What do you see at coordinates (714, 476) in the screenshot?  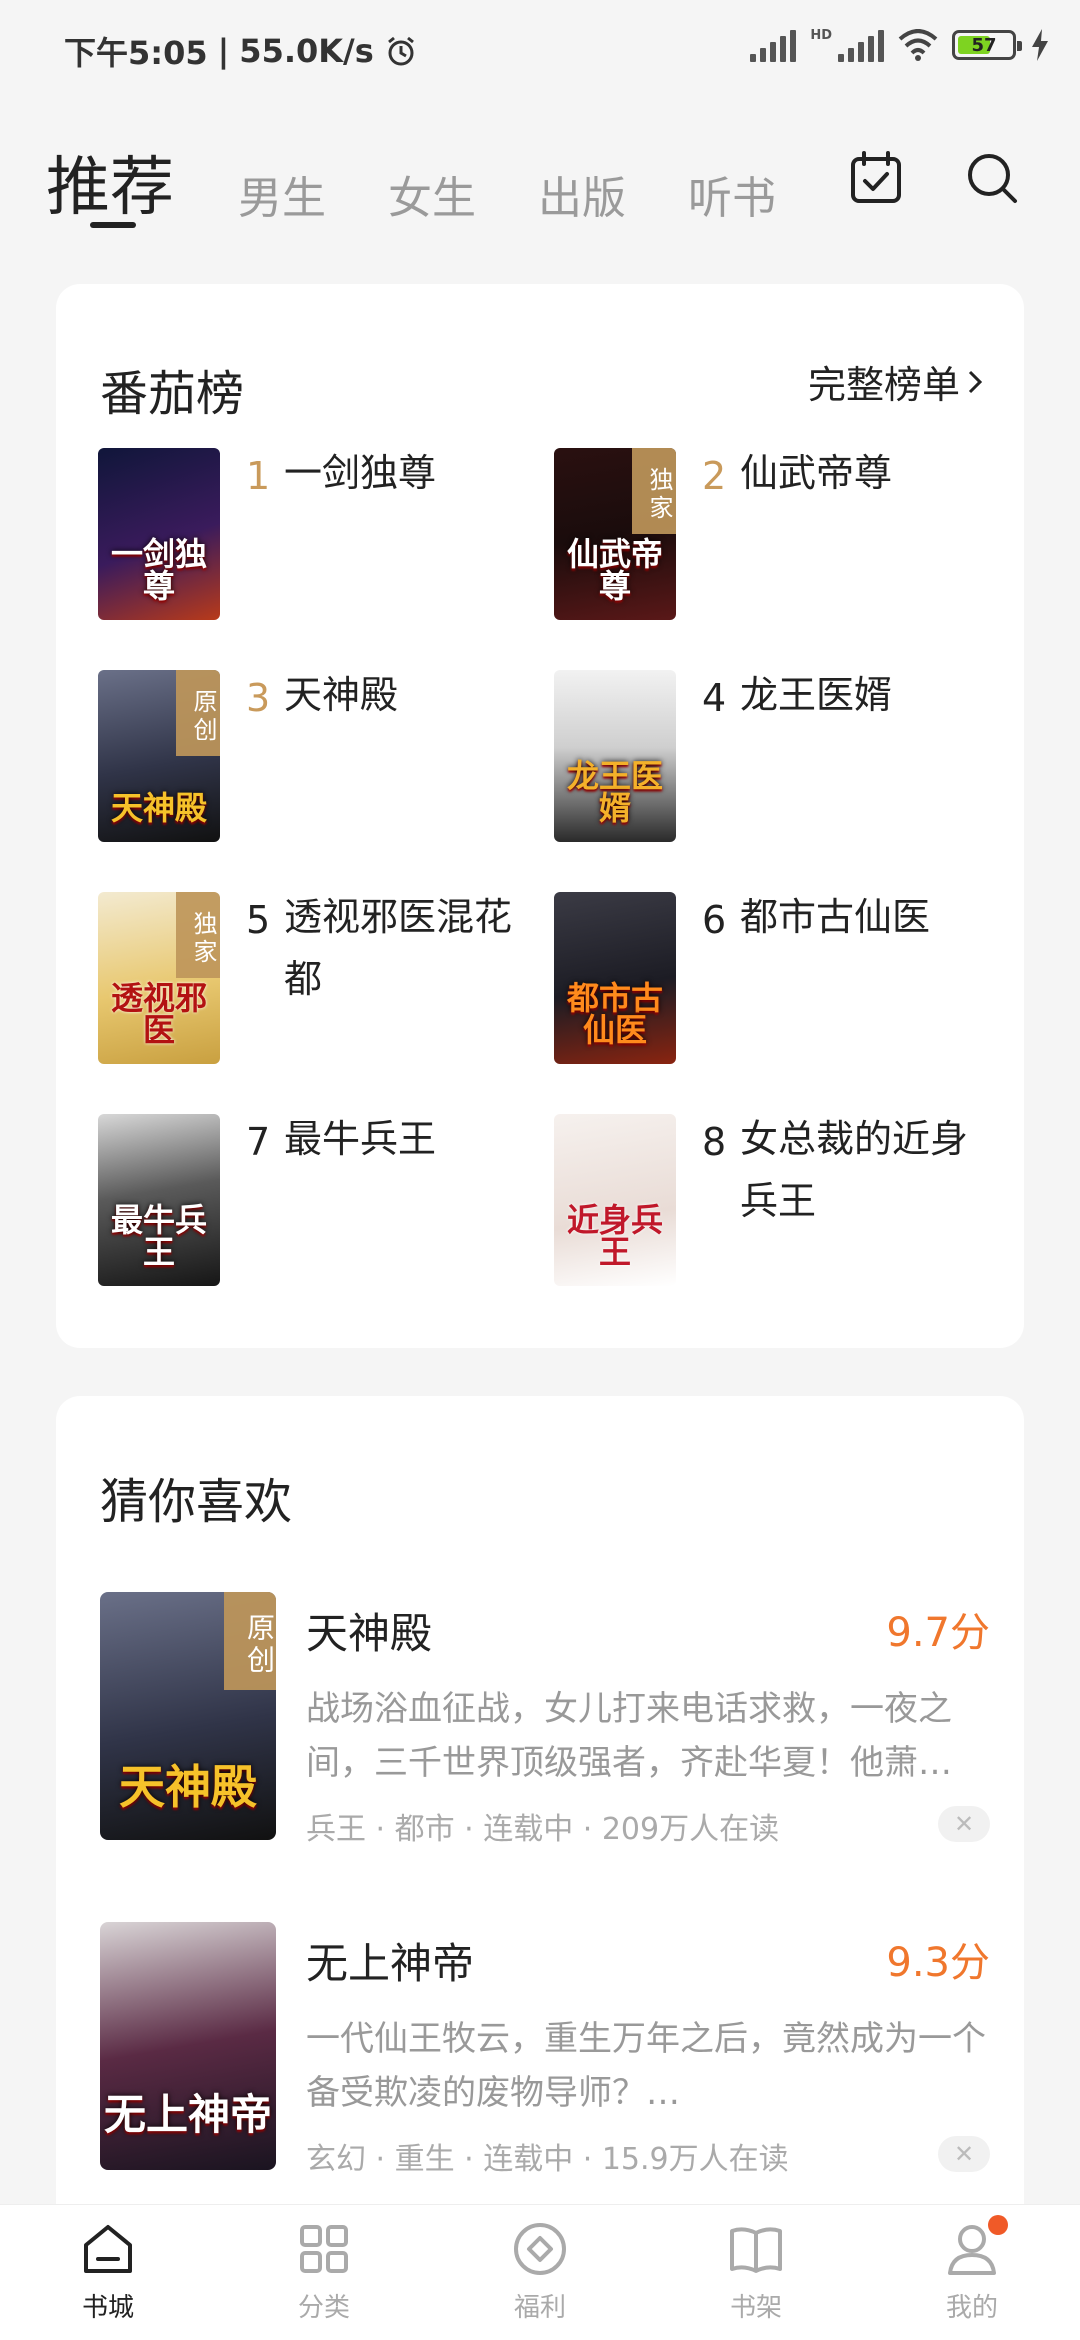 I see `rank-number: 2` at bounding box center [714, 476].